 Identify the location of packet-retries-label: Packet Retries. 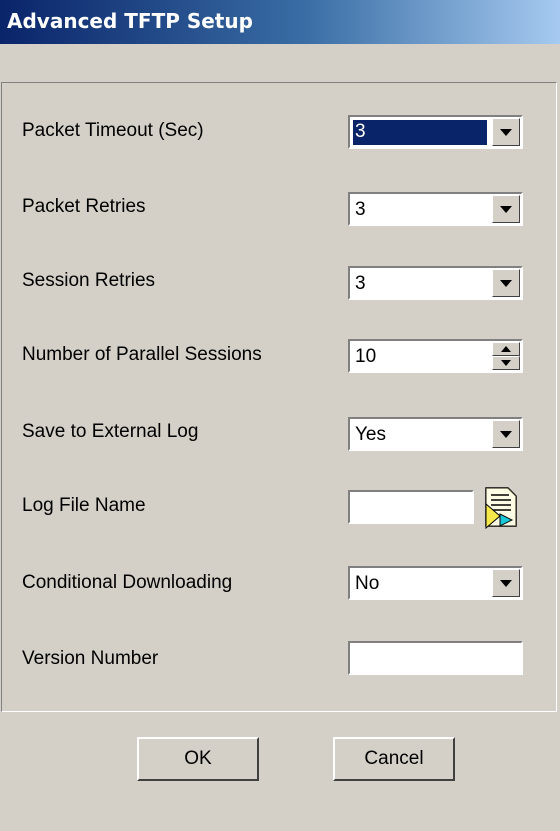
(84, 206).